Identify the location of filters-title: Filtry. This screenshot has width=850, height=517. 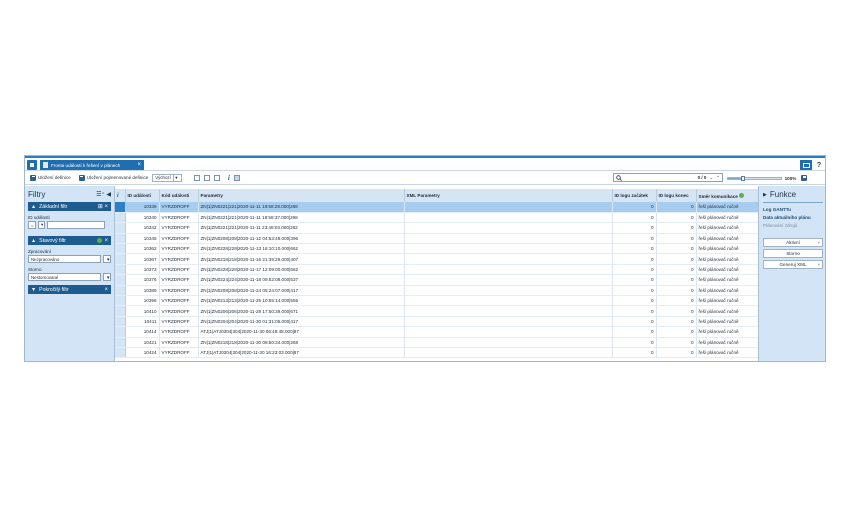
(37, 194).